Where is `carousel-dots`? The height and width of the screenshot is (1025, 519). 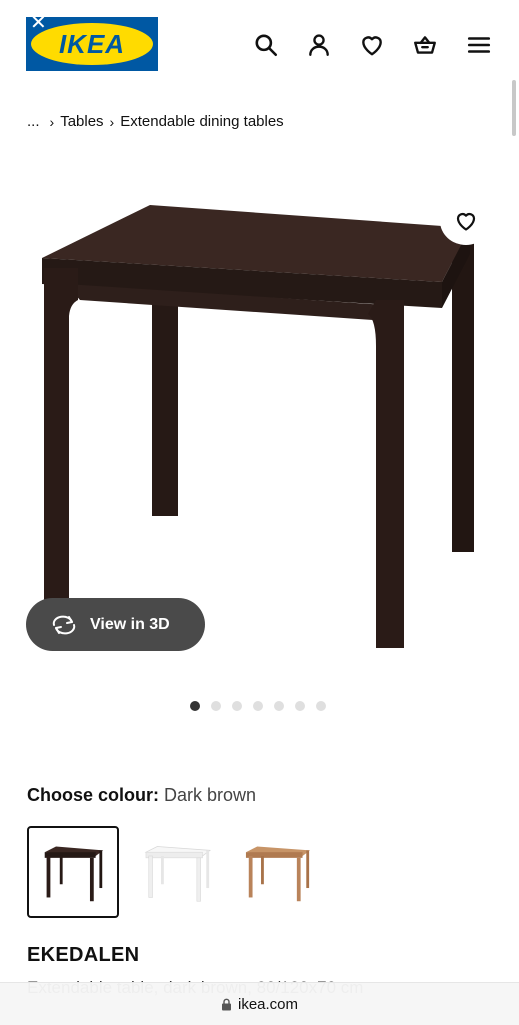
carousel-dots is located at coordinates (258, 706).